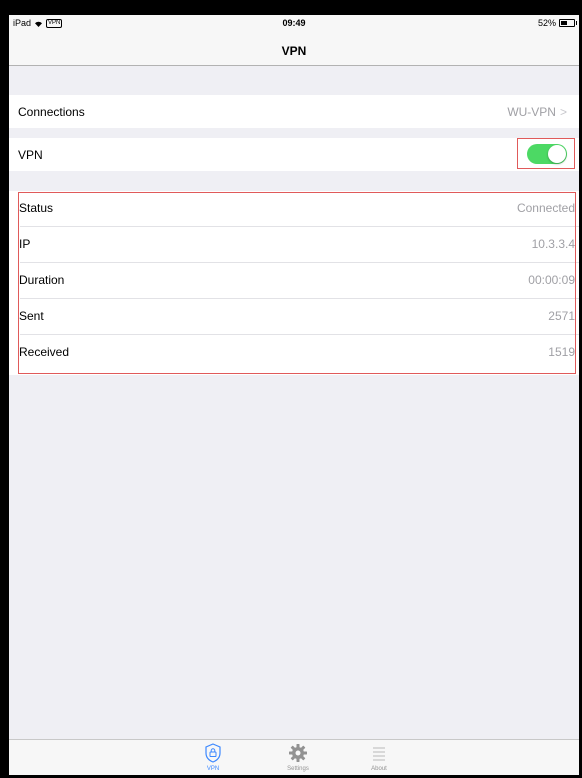 The image size is (582, 778). I want to click on info-row-received: Received 1519, so click(294, 353).